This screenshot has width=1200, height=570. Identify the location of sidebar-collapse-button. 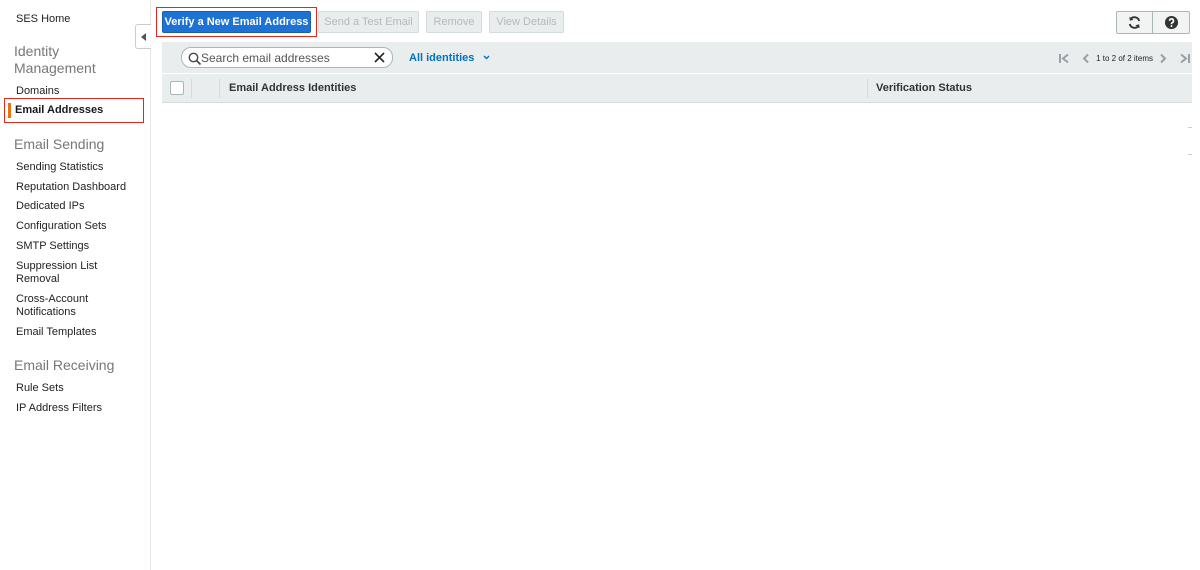
(143, 36).